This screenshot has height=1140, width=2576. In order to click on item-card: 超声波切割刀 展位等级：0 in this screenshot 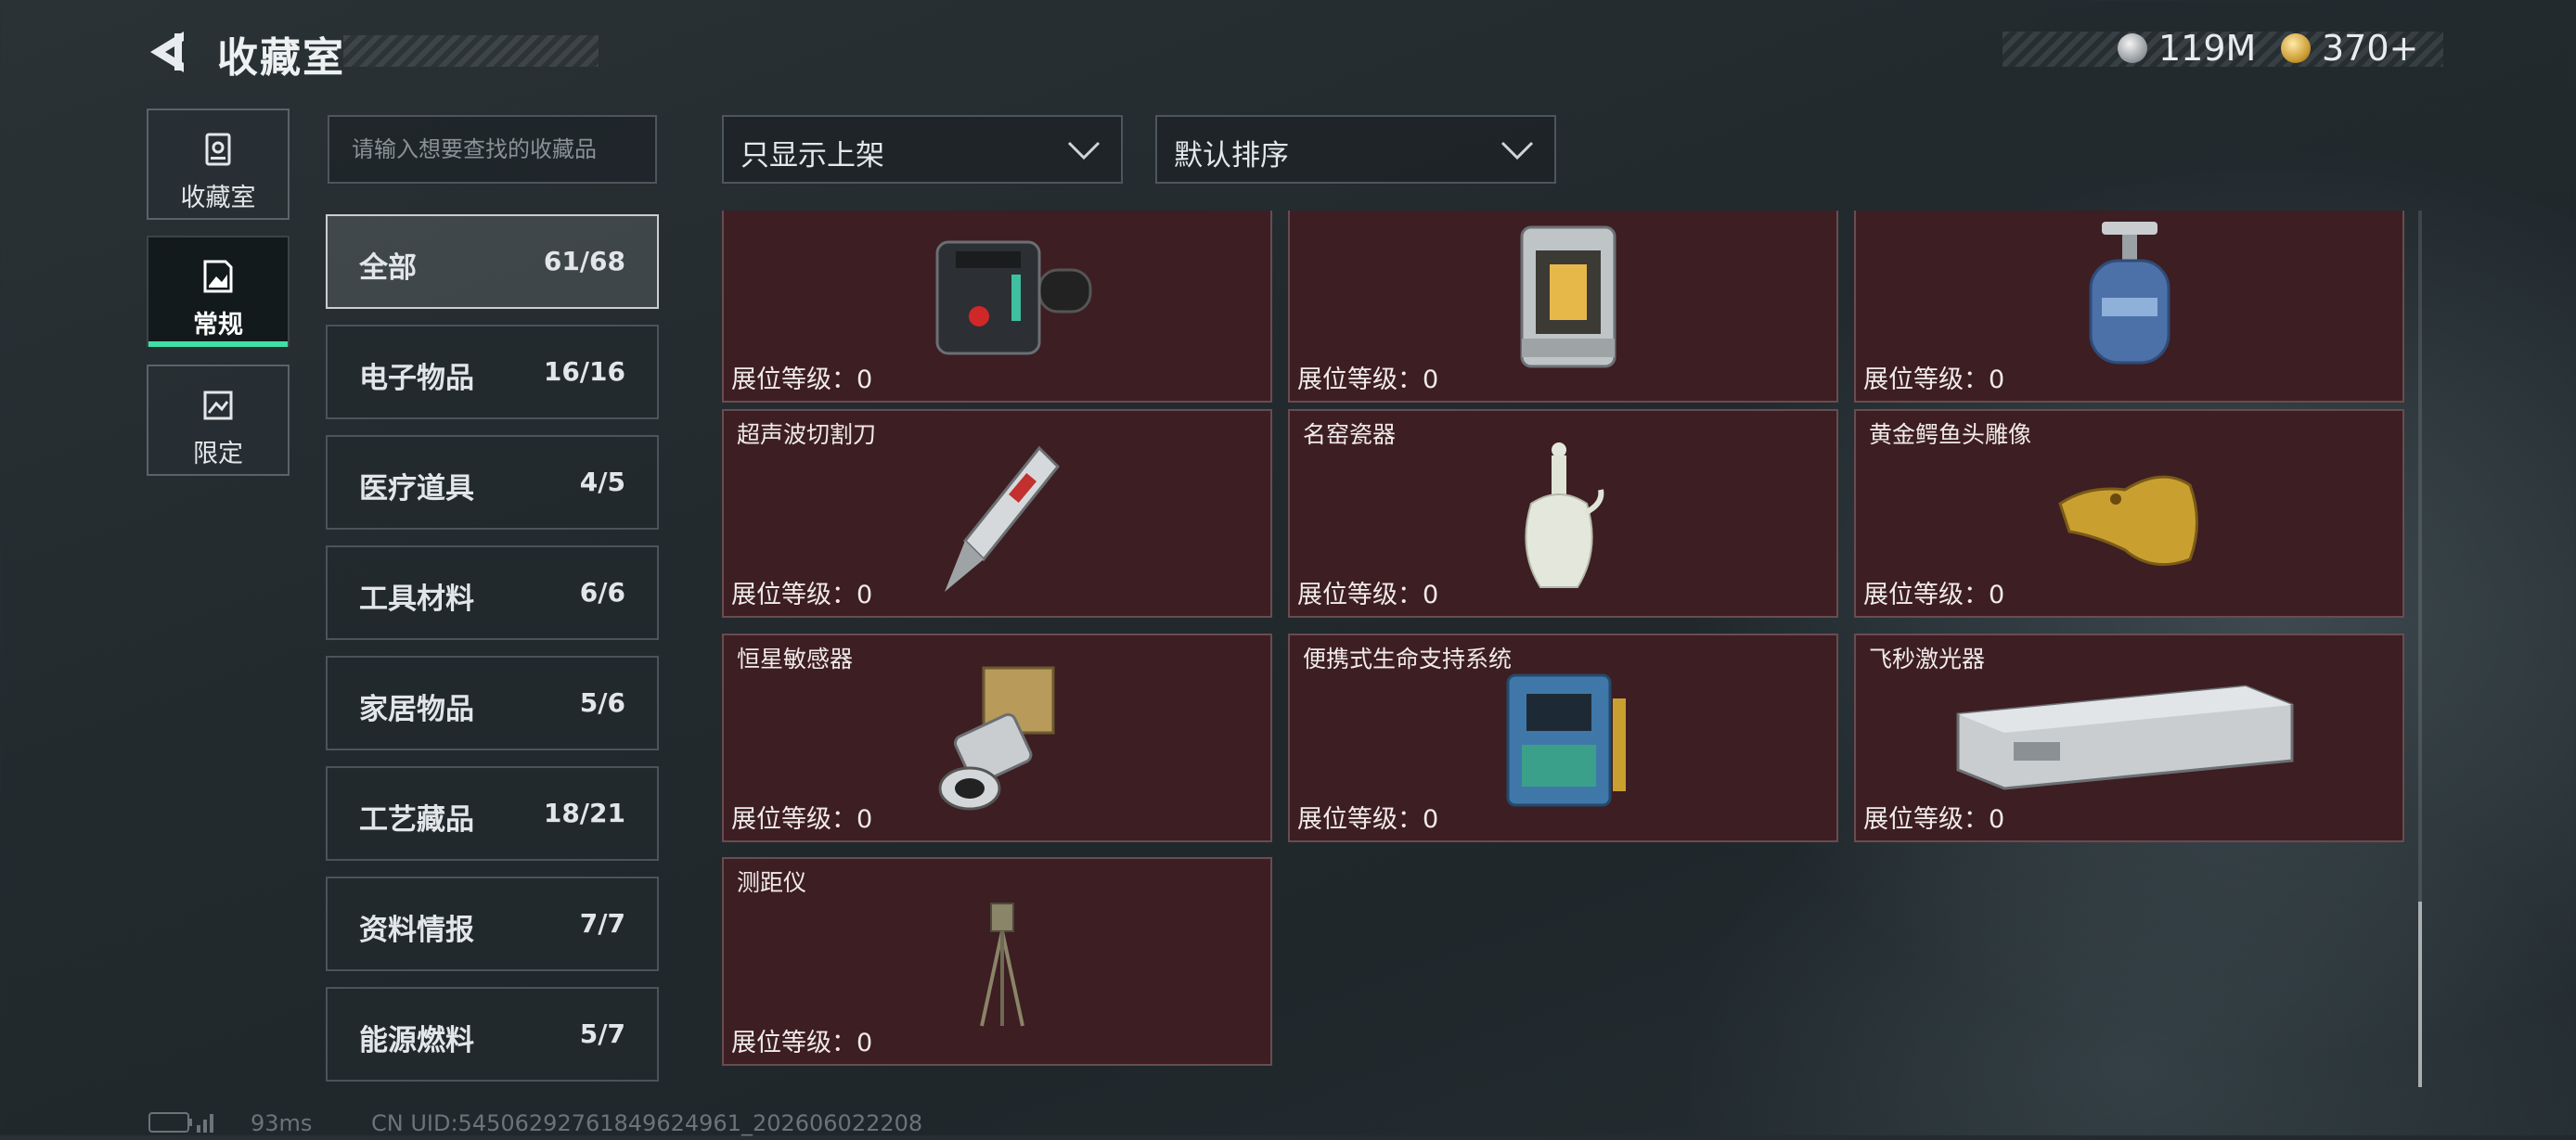, I will do `click(997, 513)`.